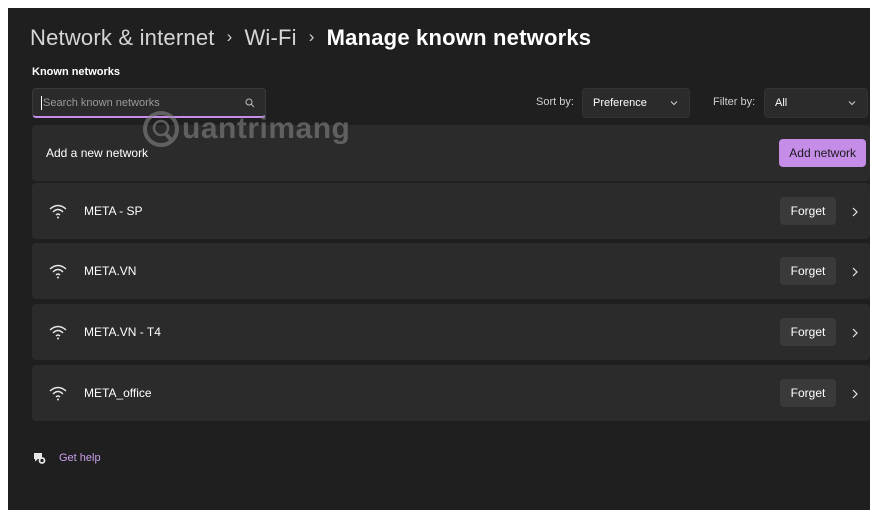 This screenshot has height=510, width=870. Describe the element at coordinates (110, 271) in the screenshot. I see `network-name: META.VN` at that location.